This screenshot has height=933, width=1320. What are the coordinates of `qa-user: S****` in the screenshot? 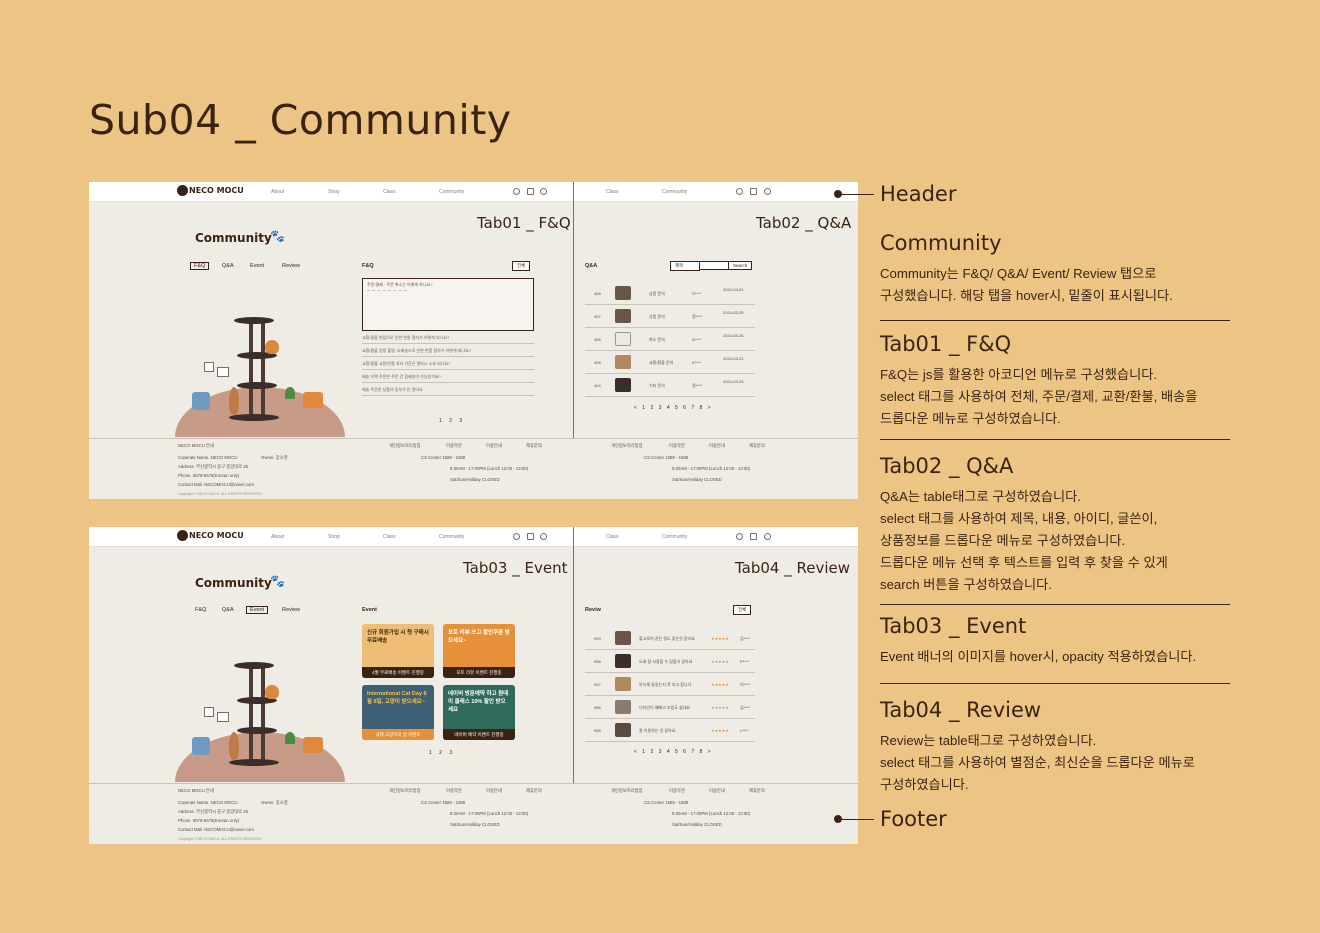 It's located at (696, 293).